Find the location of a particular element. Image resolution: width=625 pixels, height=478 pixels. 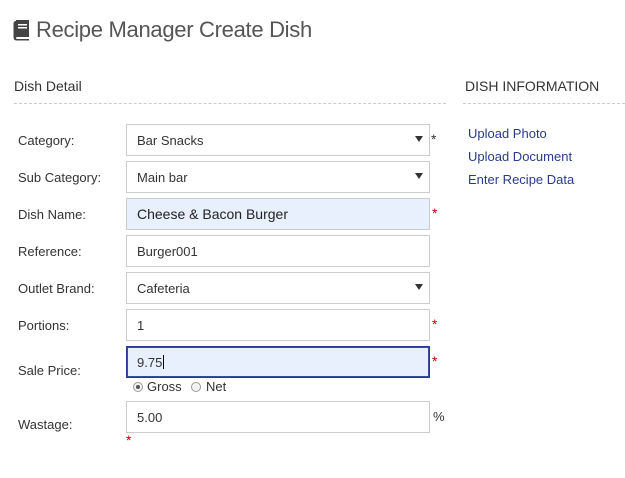

page-title: Recipe Manager Create Dish is located at coordinates (162, 30).